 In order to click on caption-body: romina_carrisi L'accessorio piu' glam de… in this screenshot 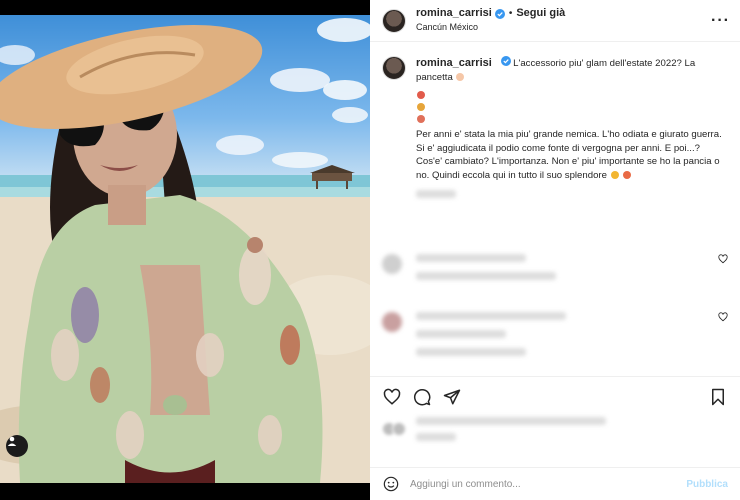, I will do `click(571, 127)`.